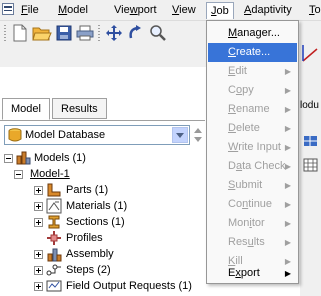 The width and height of the screenshot is (321, 296). I want to click on menu-item-results: Results ▶, so click(252, 242).